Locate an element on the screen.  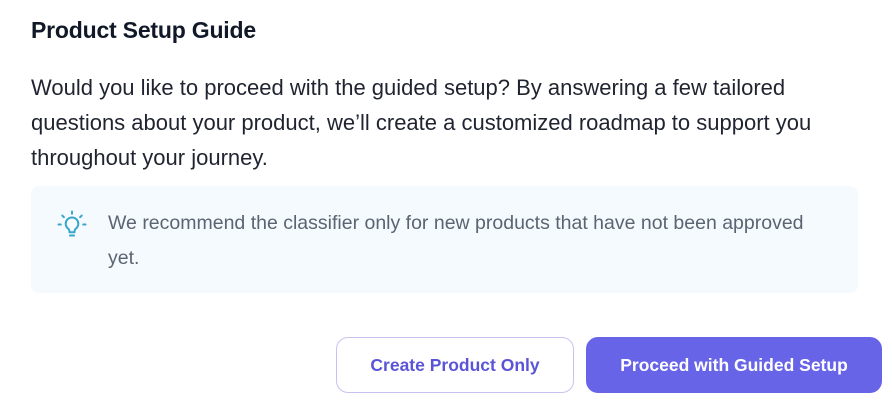
dialog-title: Product Setup Guide is located at coordinates (143, 30).